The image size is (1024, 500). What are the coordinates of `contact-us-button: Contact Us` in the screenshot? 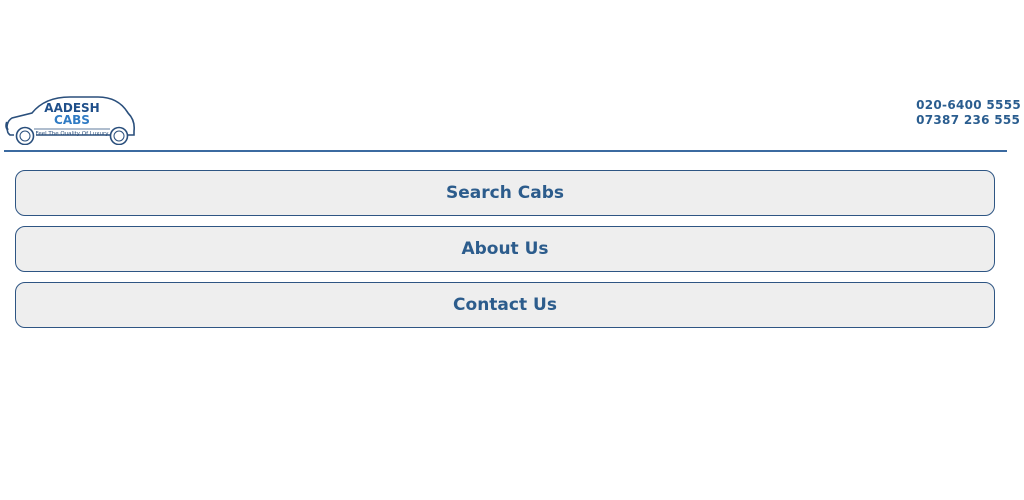 It's located at (505, 305).